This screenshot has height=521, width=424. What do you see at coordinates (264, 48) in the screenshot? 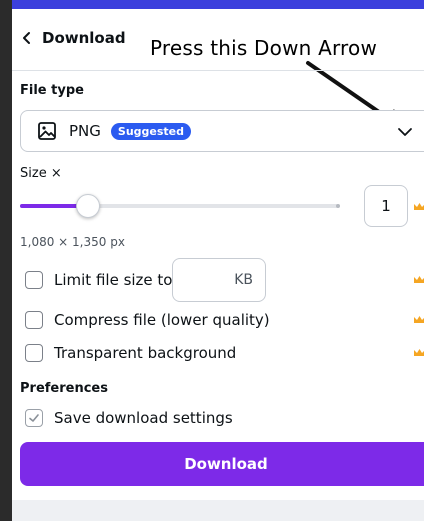
I see `instruction-annotation: Press this Down Arrow` at bounding box center [264, 48].